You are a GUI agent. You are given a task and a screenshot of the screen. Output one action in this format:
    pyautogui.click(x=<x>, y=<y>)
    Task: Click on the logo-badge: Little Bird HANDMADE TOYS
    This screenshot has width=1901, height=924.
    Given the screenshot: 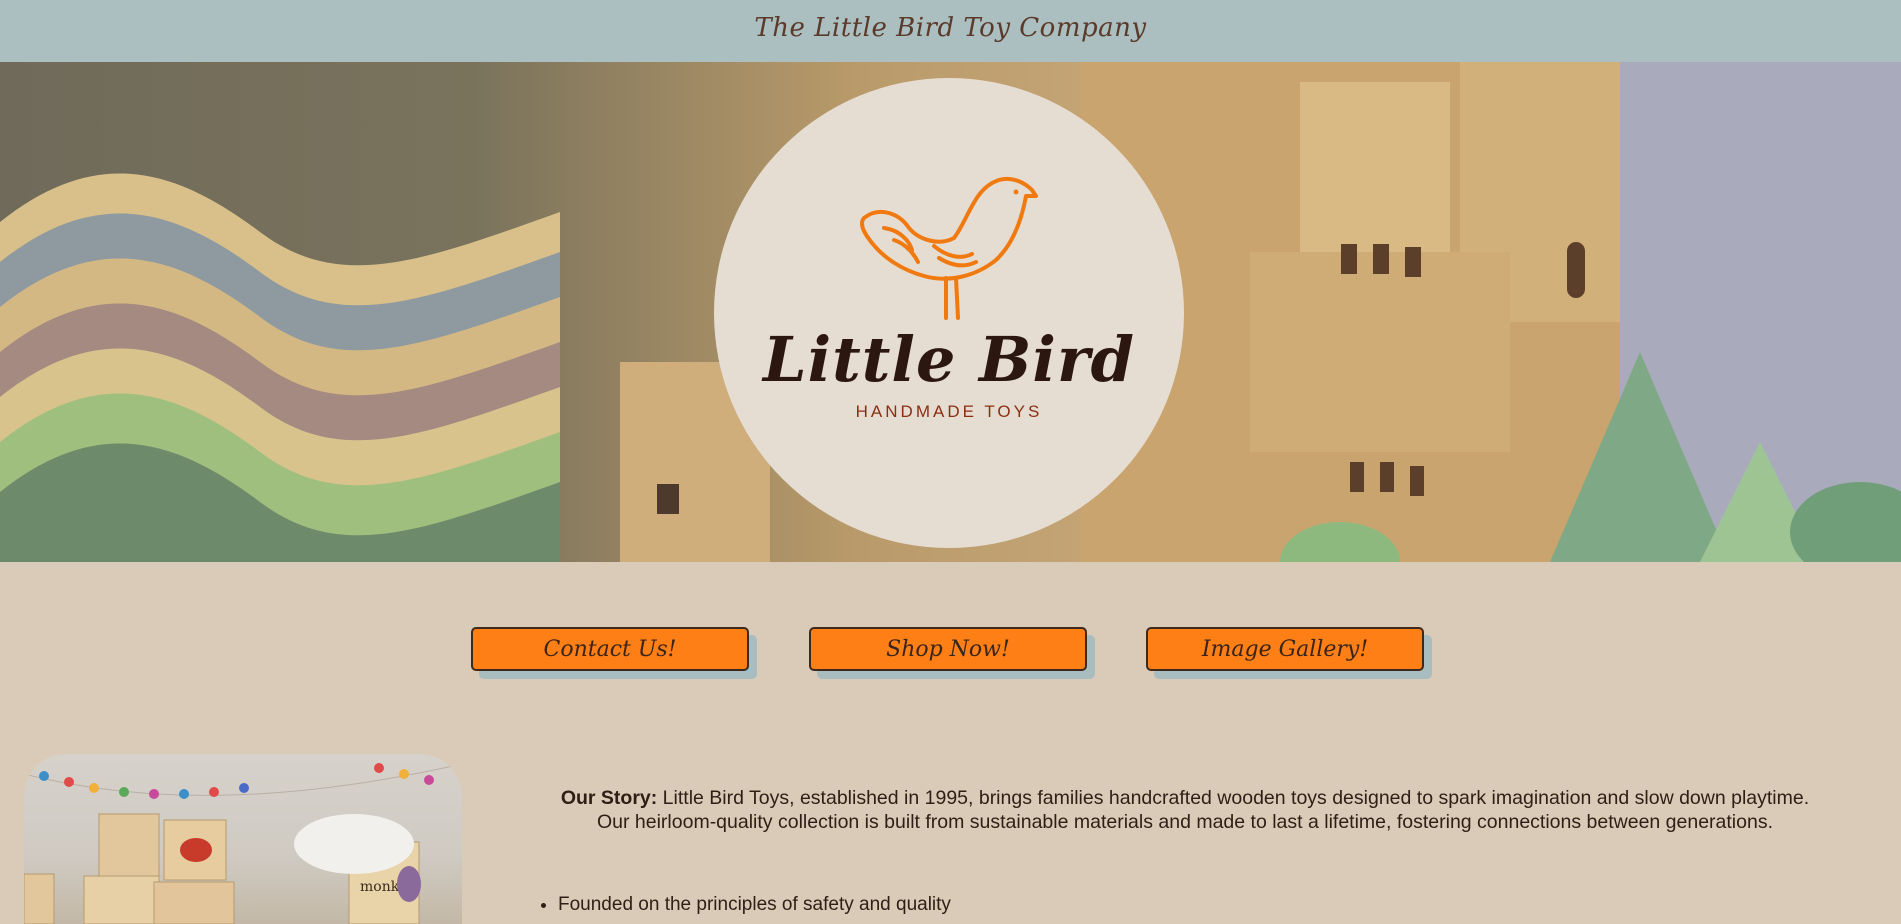 What is the action you would take?
    pyautogui.click(x=949, y=313)
    